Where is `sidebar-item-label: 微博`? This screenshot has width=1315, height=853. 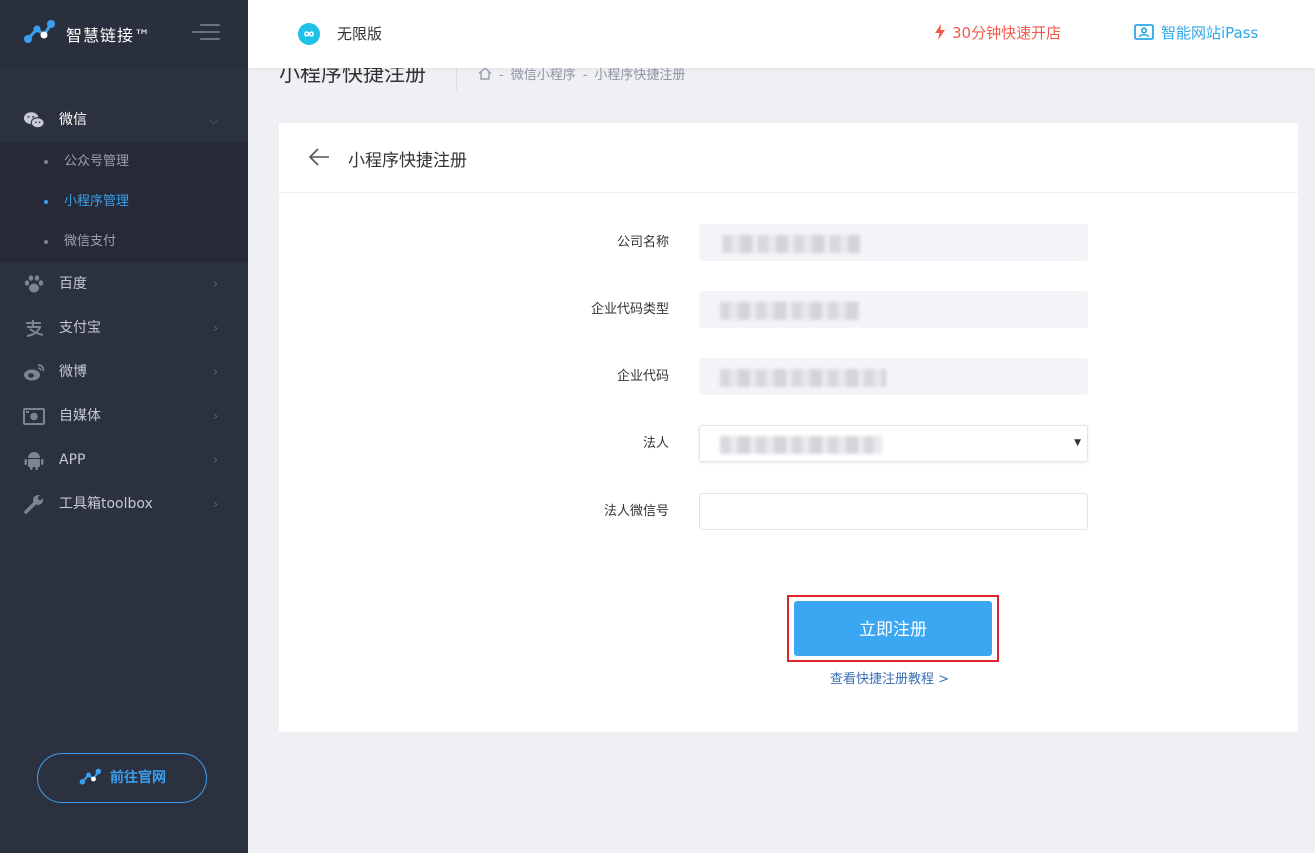 sidebar-item-label: 微博 is located at coordinates (73, 372).